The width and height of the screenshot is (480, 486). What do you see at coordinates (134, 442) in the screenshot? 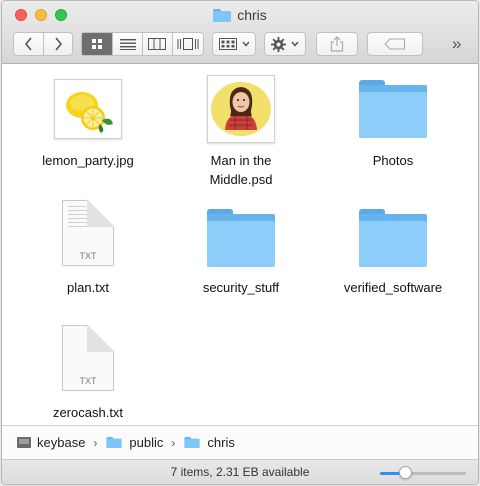
I see `path-item-public: public` at bounding box center [134, 442].